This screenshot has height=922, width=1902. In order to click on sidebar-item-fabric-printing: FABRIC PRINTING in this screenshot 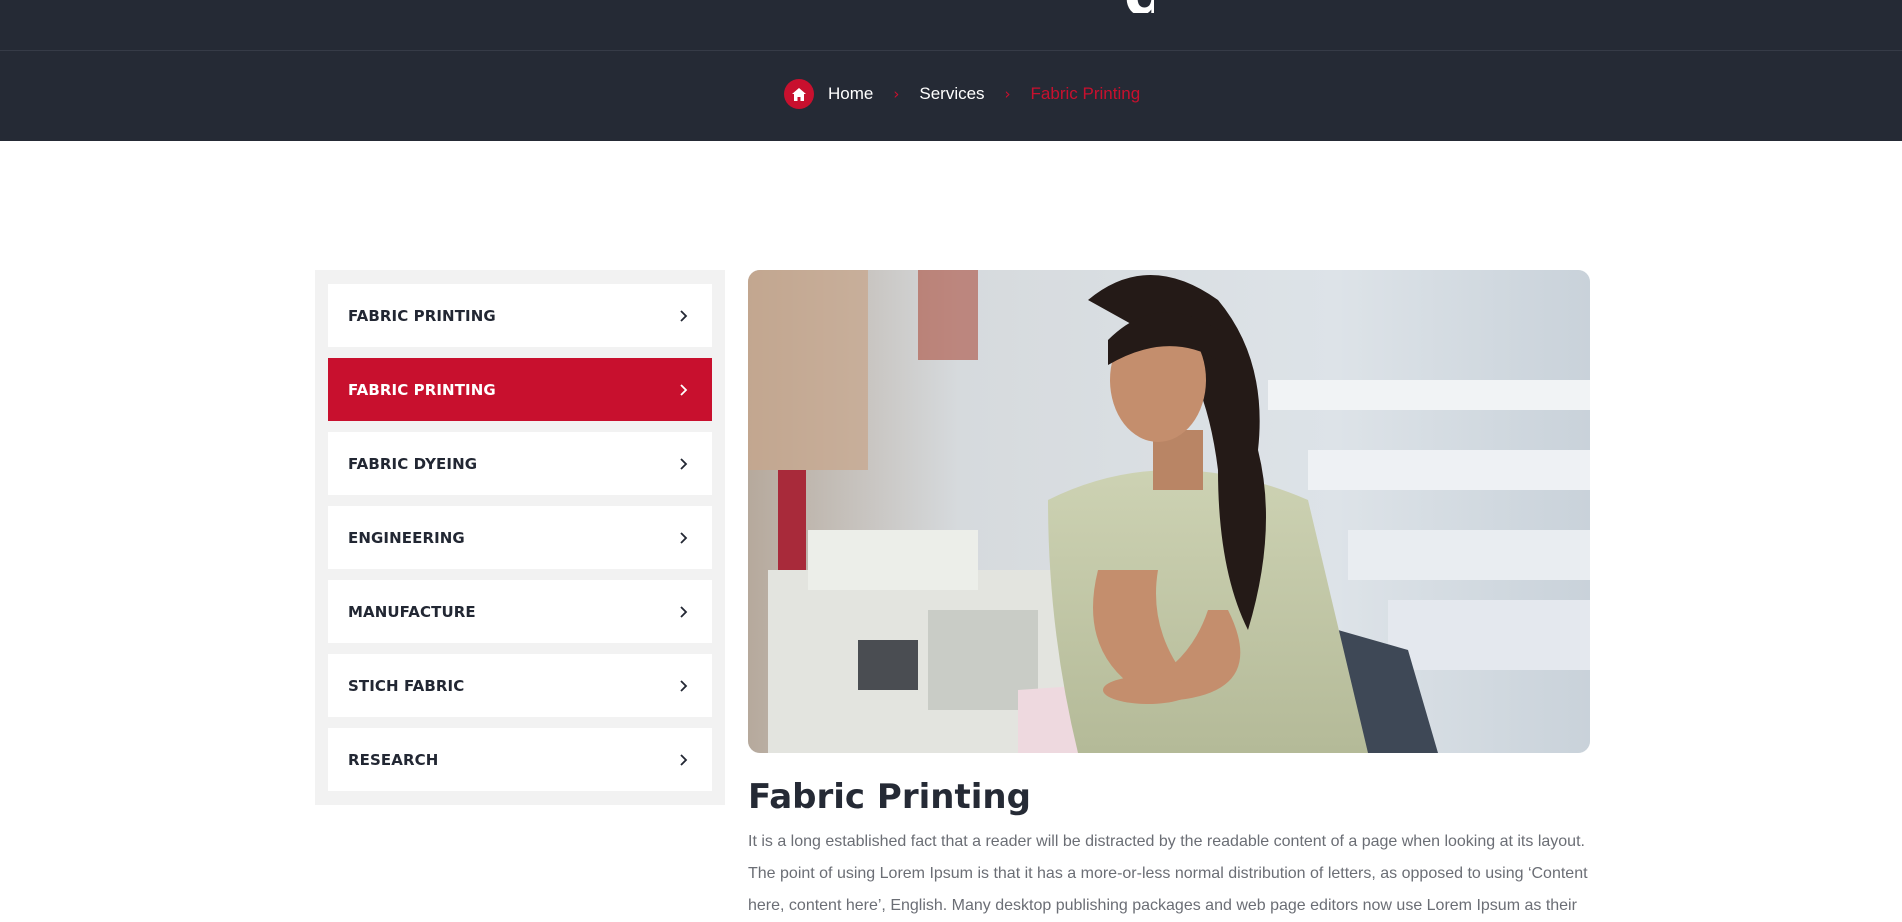, I will do `click(520, 315)`.